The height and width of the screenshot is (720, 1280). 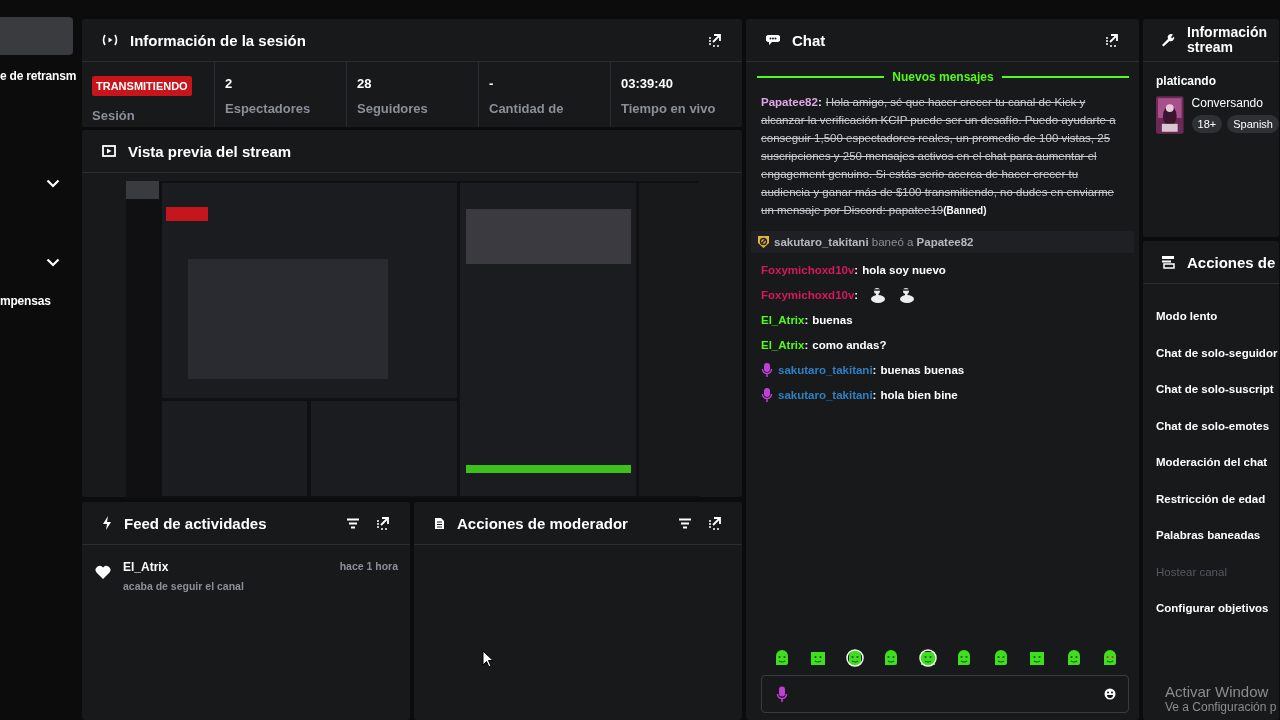 I want to click on feed-username: El_Atrix, so click(x=146, y=567).